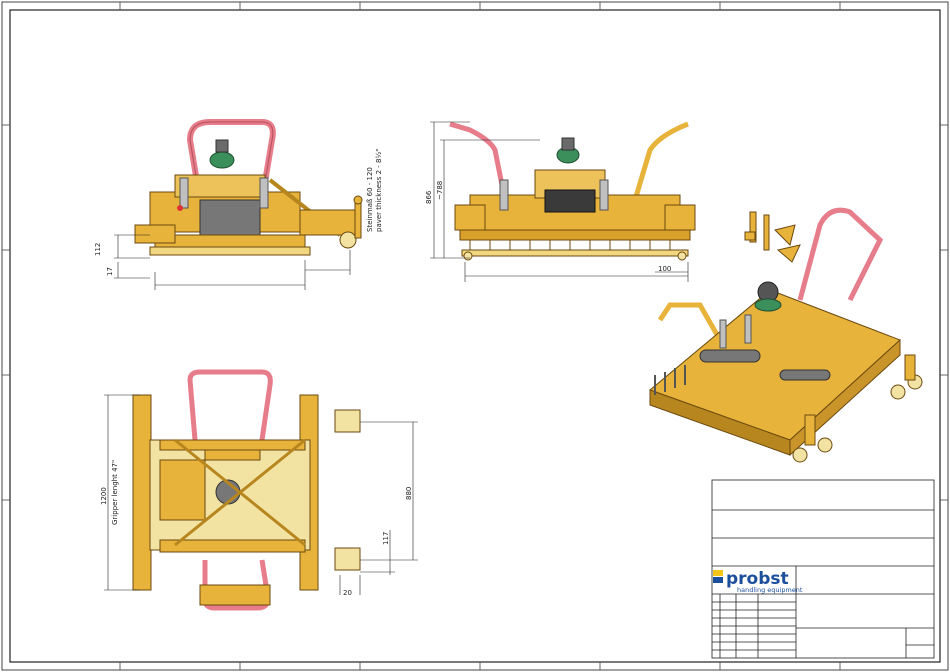 The image size is (950, 672). What do you see at coordinates (440, 190) in the screenshot?
I see `front-dim-788: ~788` at bounding box center [440, 190].